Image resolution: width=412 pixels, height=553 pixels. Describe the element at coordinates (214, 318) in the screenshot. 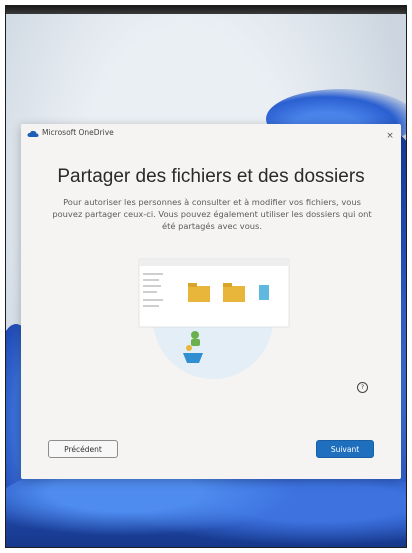

I see `sharing-illustration` at that location.